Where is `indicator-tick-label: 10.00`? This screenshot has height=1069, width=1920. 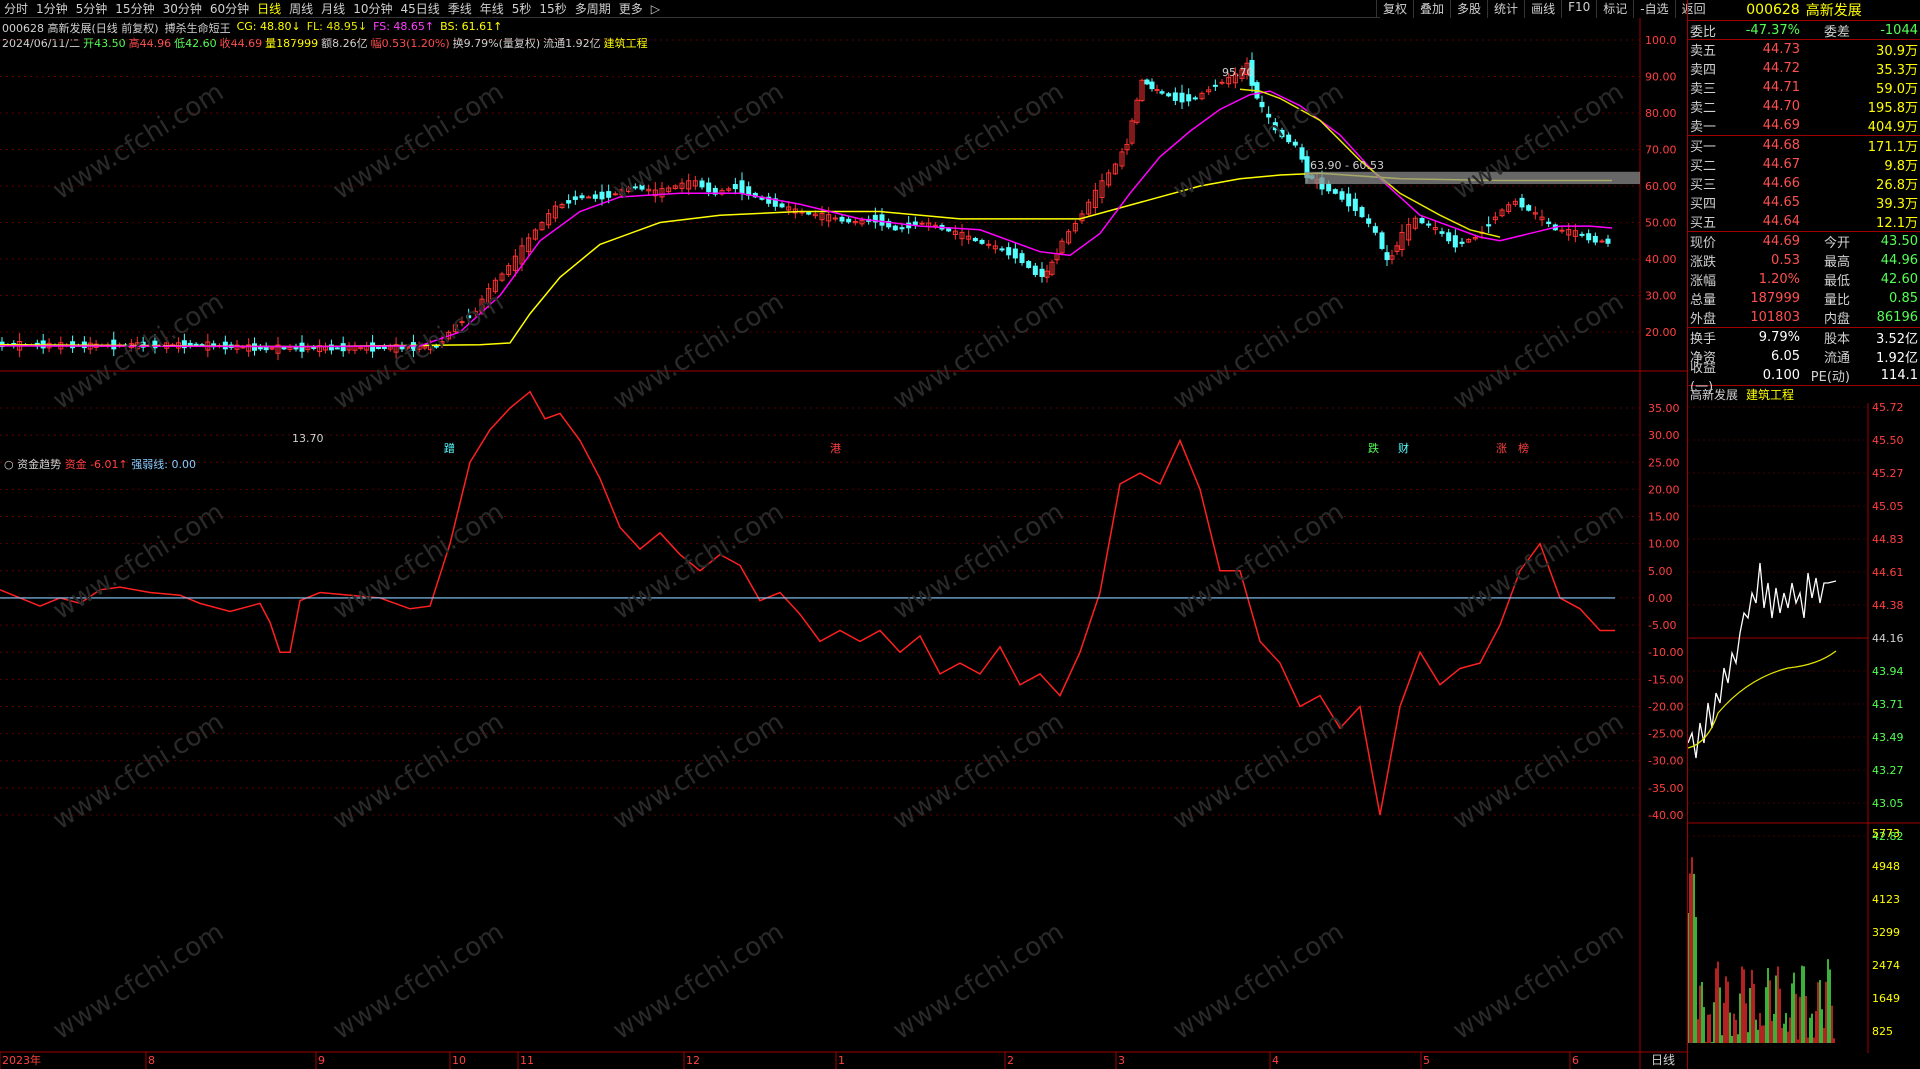
indicator-tick-label: 10.00 is located at coordinates (1664, 544).